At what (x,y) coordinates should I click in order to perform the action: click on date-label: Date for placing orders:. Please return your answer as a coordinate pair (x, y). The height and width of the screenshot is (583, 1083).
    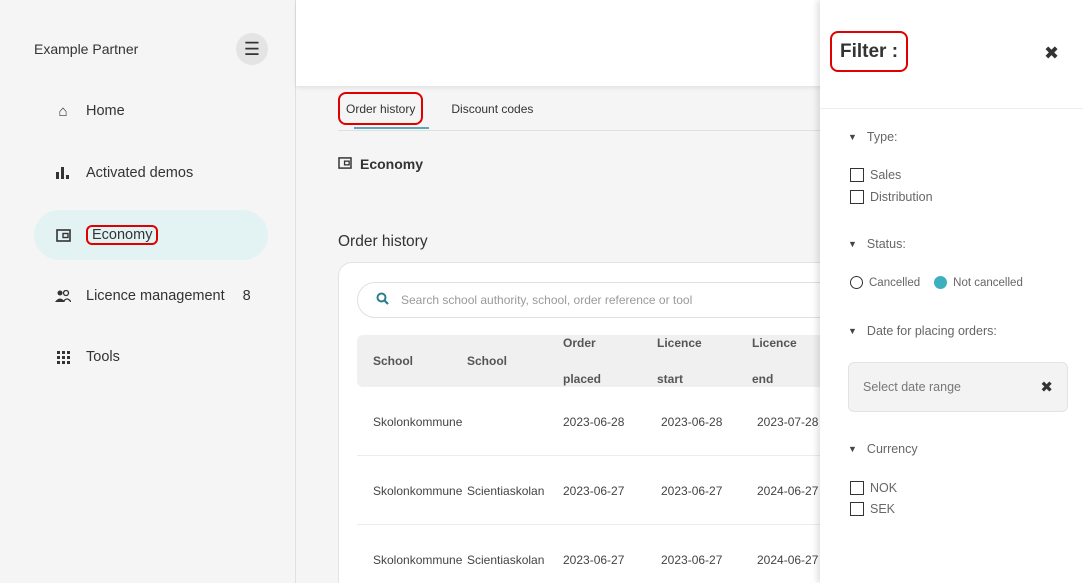
    Looking at the image, I should click on (931, 331).